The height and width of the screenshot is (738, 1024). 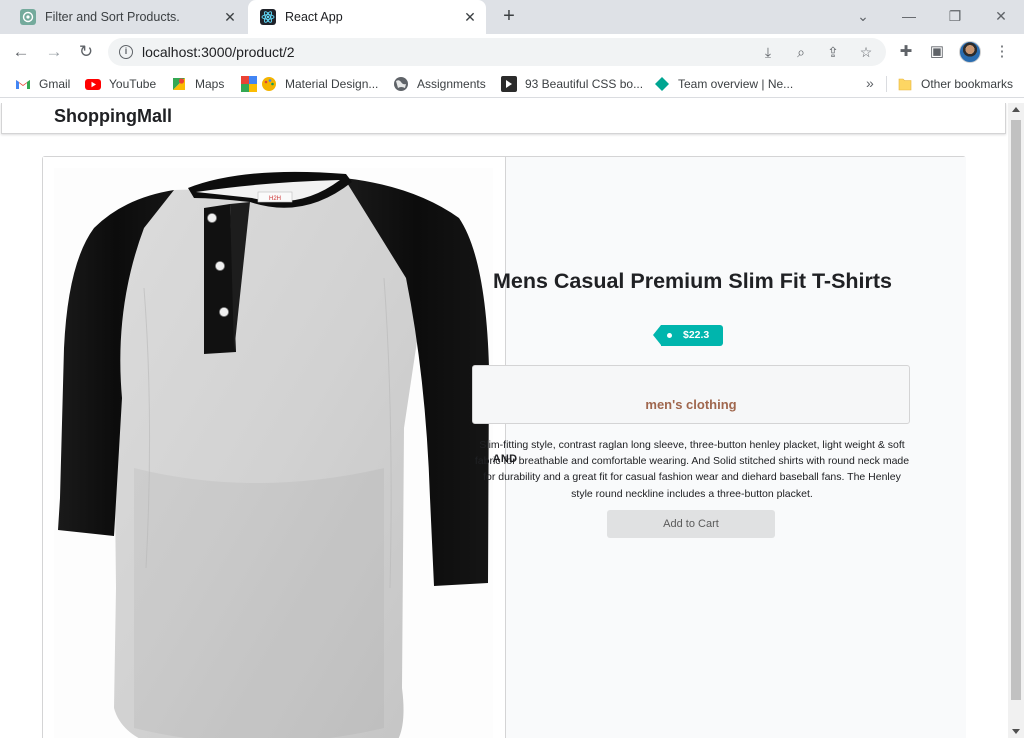 I want to click on bookmark-label: Other bookmarks, so click(x=967, y=84).